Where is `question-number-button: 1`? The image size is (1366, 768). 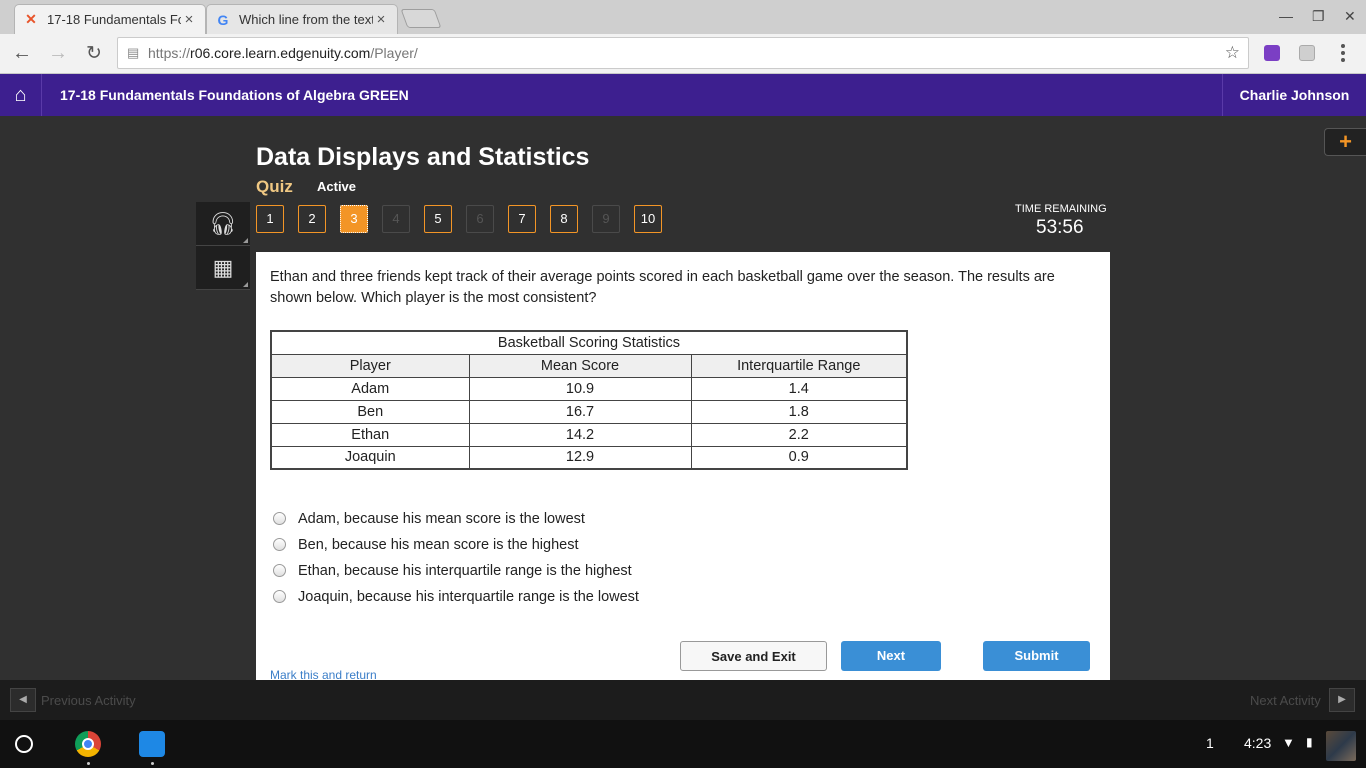 question-number-button: 1 is located at coordinates (270, 219).